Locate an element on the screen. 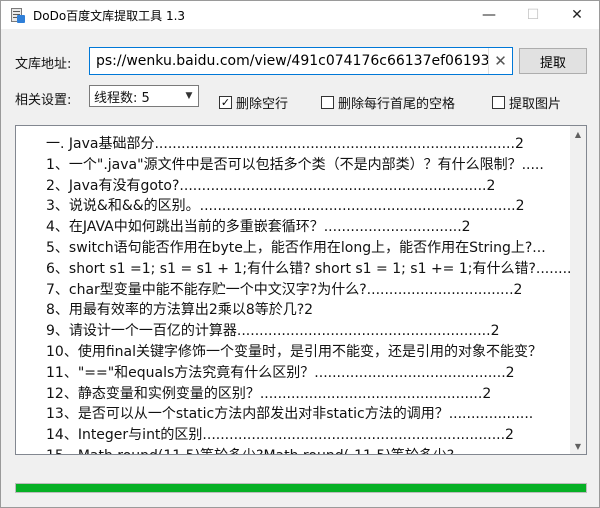 Image resolution: width=600 pixels, height=508 pixels. text-line: 8、用最有效率的方法算出2乘以8等於几?2 is located at coordinates (180, 310).